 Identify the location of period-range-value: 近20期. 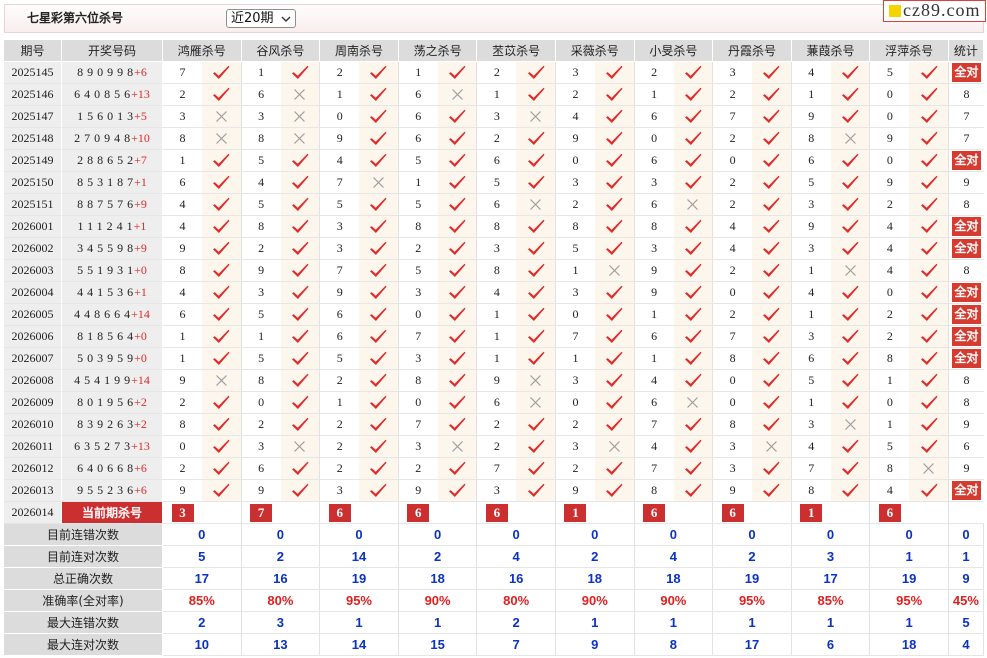
(252, 18).